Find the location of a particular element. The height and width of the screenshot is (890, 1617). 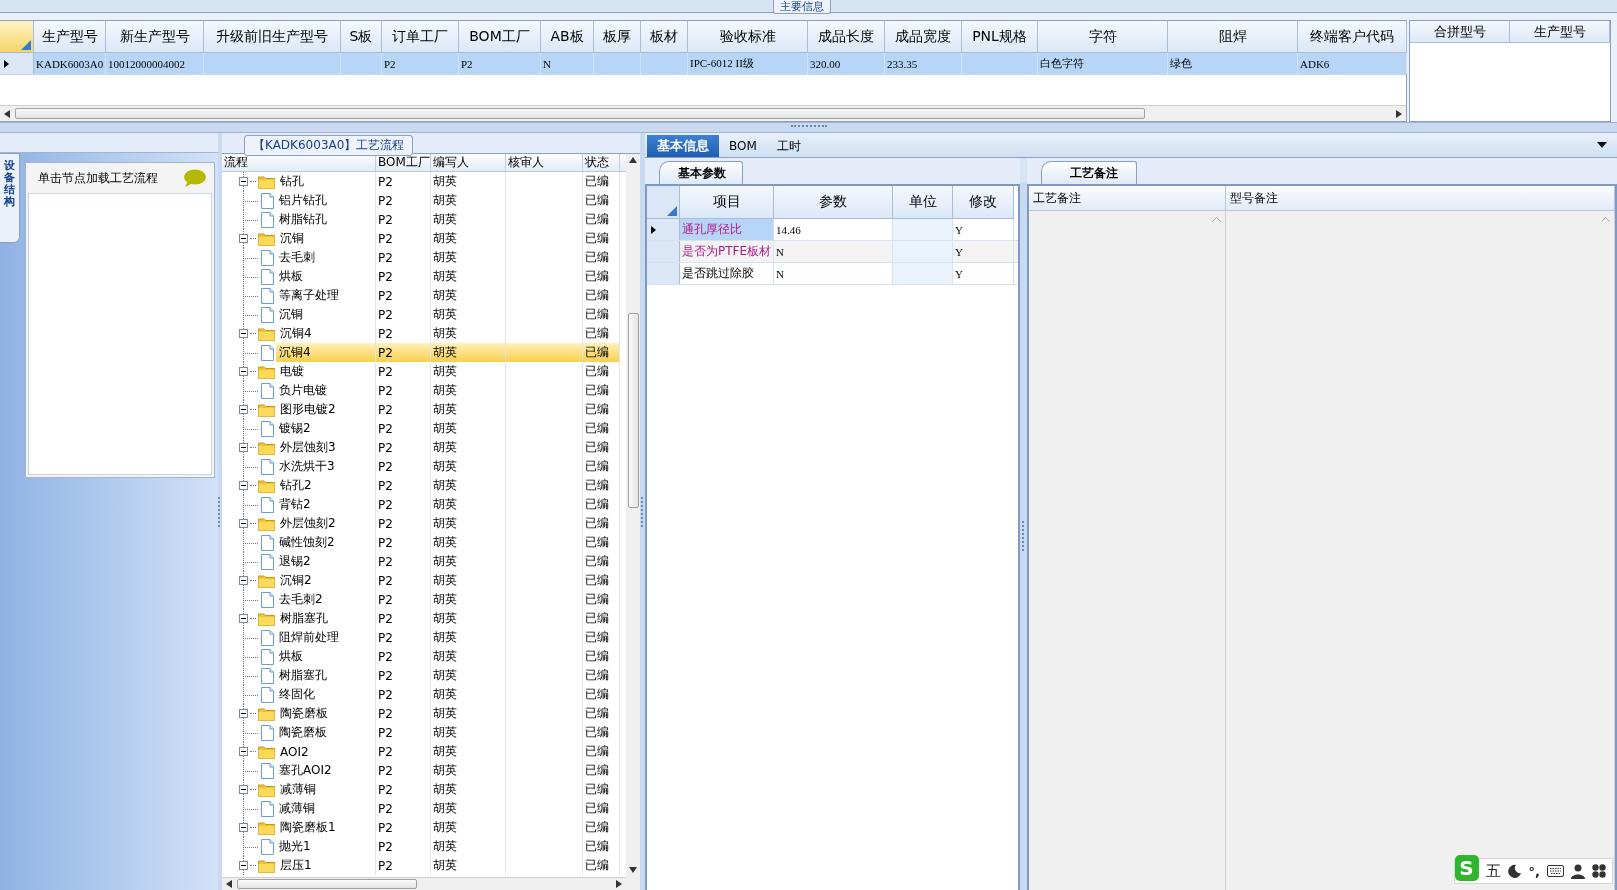

column-header: 升级前旧生产型号 is located at coordinates (272, 37).